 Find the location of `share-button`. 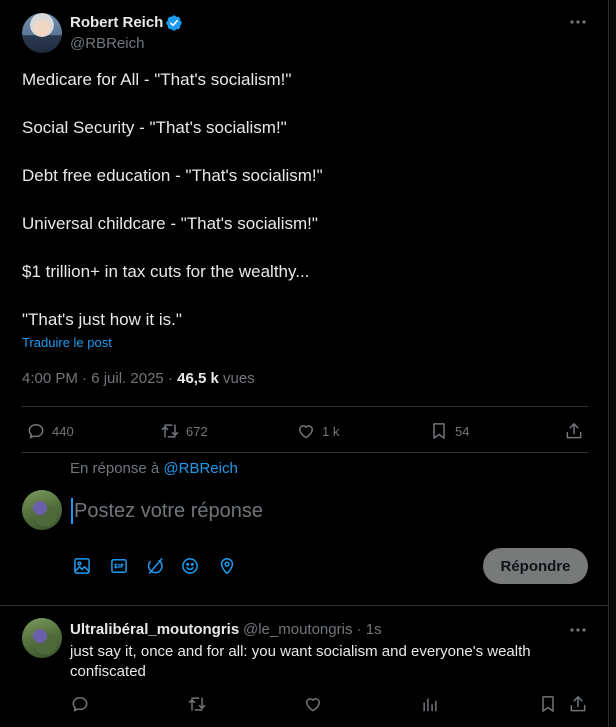

share-button is located at coordinates (574, 431).